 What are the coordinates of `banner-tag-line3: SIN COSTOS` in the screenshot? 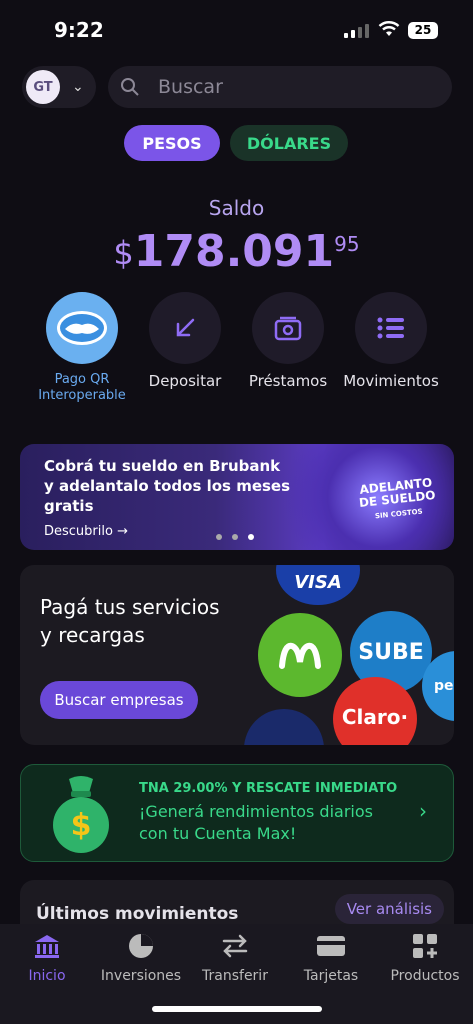 It's located at (399, 514).